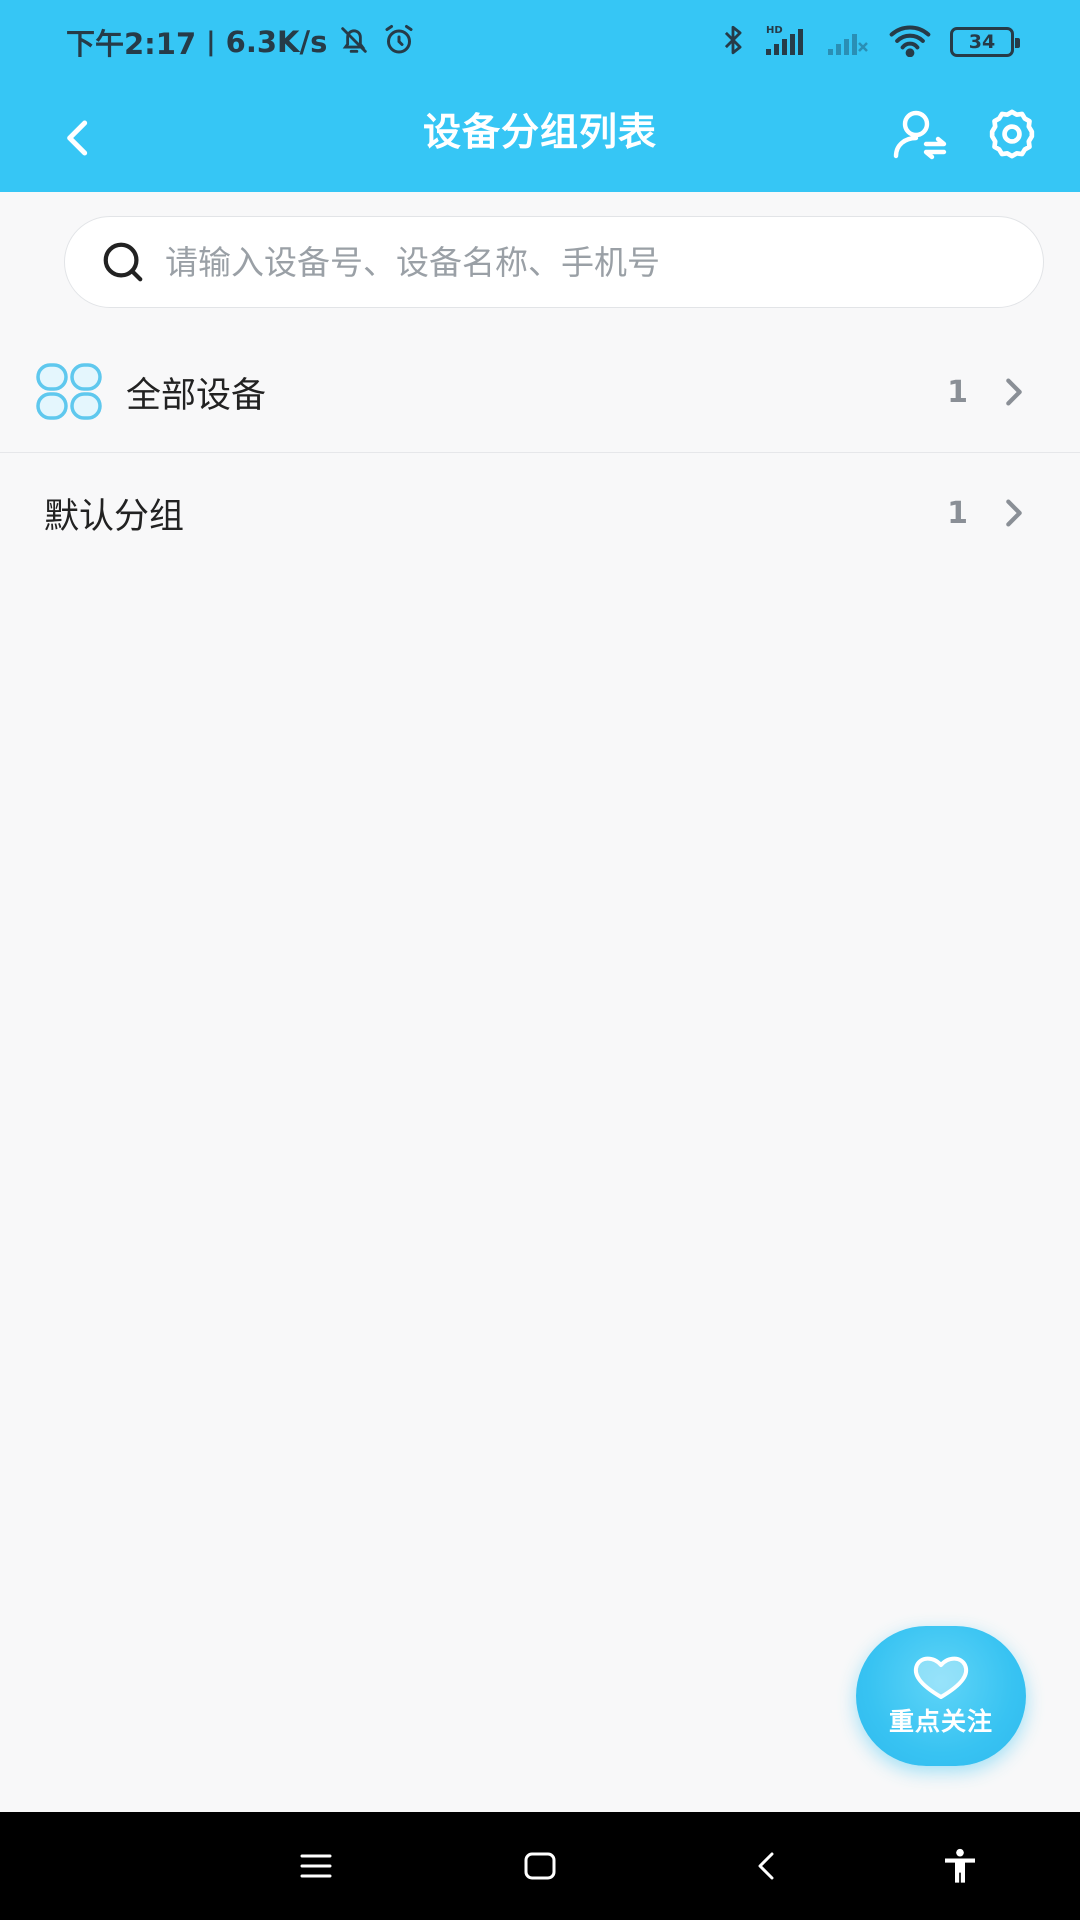 The image size is (1080, 1920). Describe the element at coordinates (131, 44) in the screenshot. I see `status-time: 下午2:17` at that location.